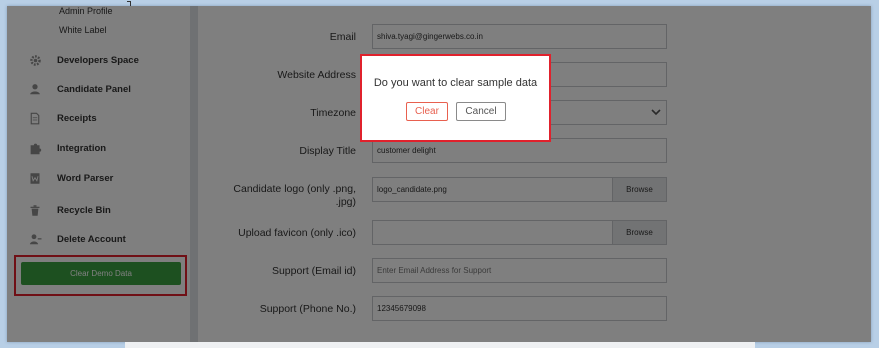 Image resolution: width=879 pixels, height=348 pixels. I want to click on dialog-highlight, so click(455, 98).